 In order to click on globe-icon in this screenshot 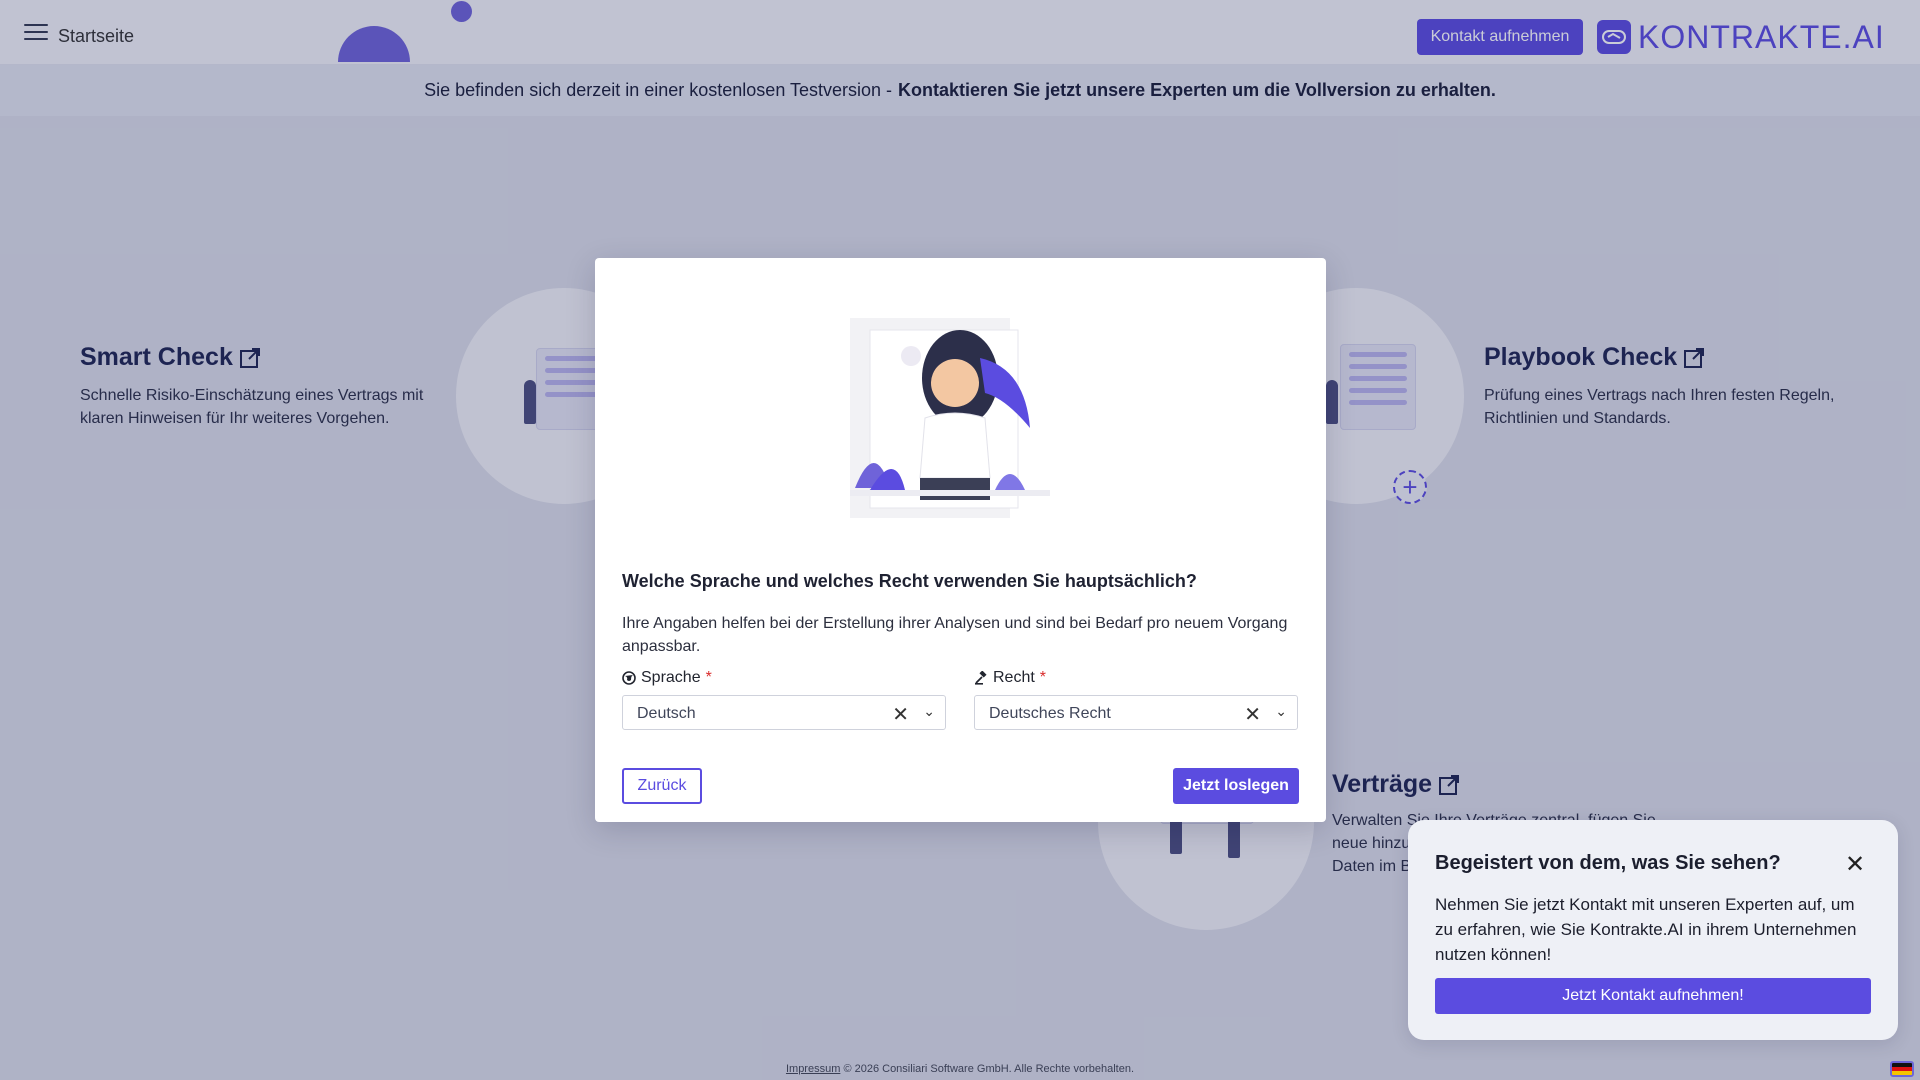, I will do `click(629, 678)`.